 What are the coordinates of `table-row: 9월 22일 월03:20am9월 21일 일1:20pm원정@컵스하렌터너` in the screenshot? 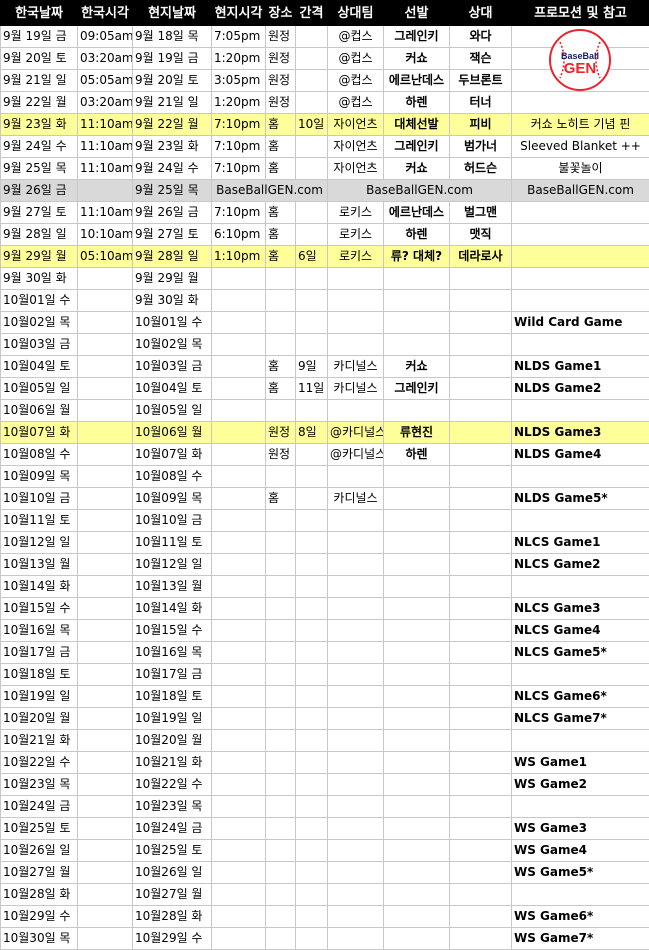 It's located at (325, 103).